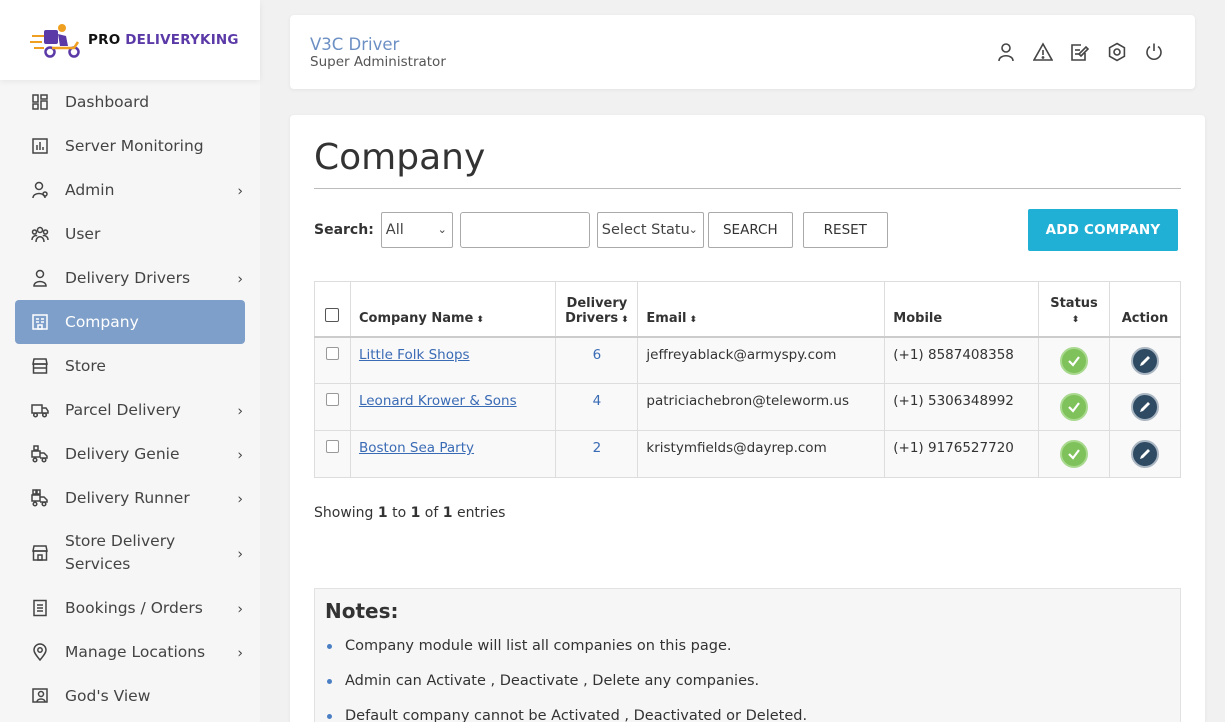  What do you see at coordinates (453, 309) in the screenshot?
I see `column-company-name: Company Name ⬍` at bounding box center [453, 309].